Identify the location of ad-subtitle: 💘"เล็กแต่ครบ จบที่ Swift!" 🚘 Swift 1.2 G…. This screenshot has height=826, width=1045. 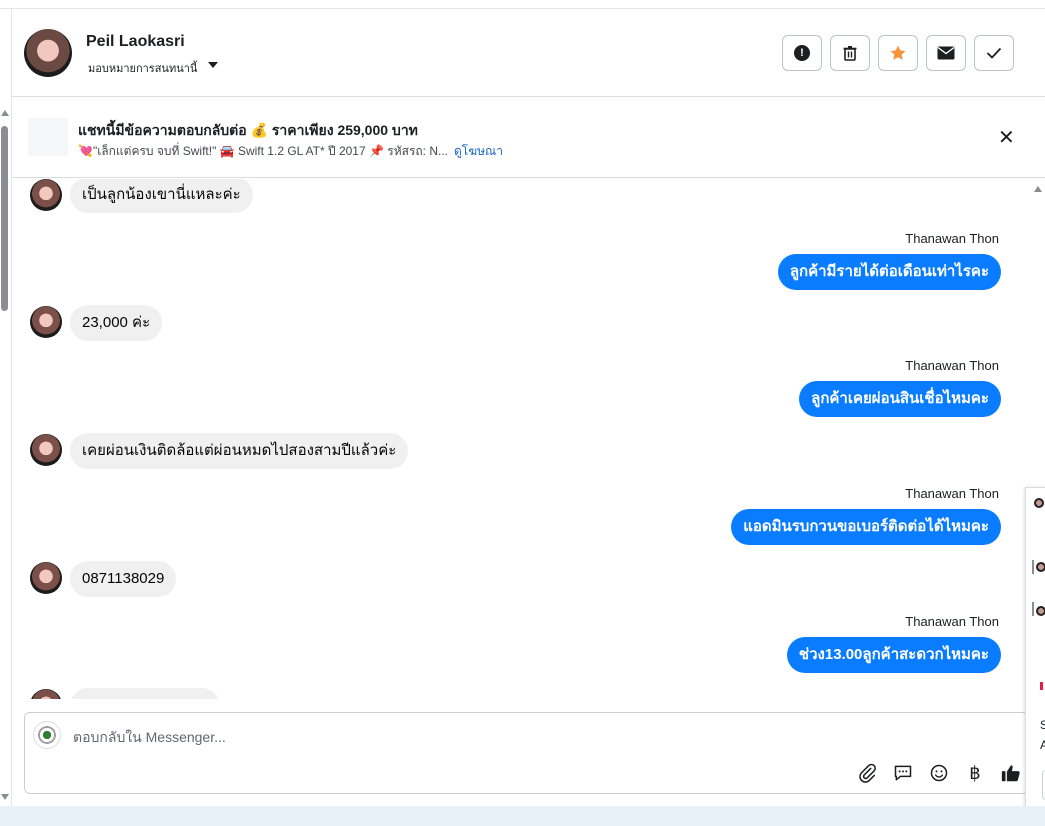
(290, 151).